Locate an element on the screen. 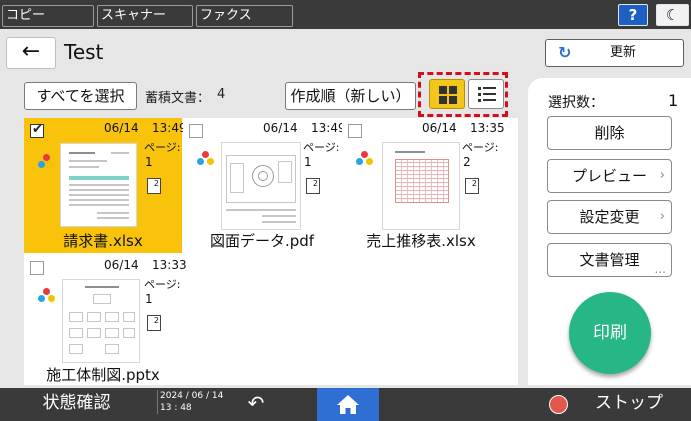 The height and width of the screenshot is (421, 691). document-management-label: 文書管理 is located at coordinates (609, 260).